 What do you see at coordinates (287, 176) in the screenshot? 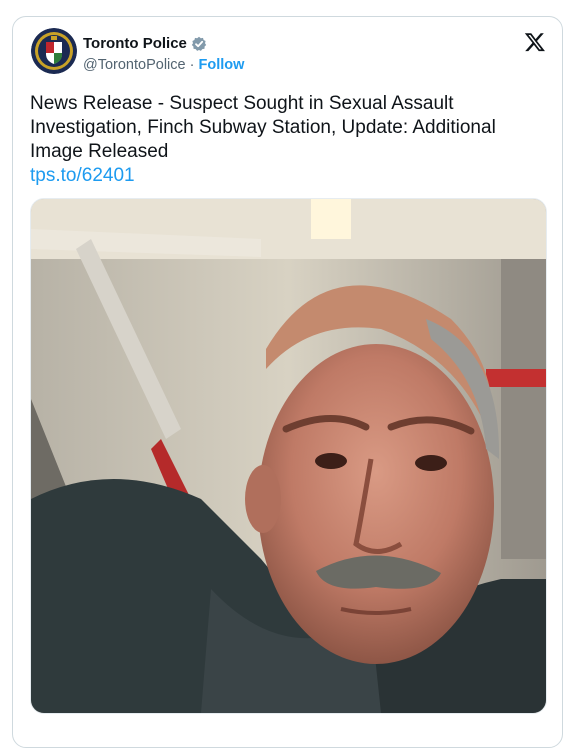
I see `tweet-link: tps.to/62401` at bounding box center [287, 176].